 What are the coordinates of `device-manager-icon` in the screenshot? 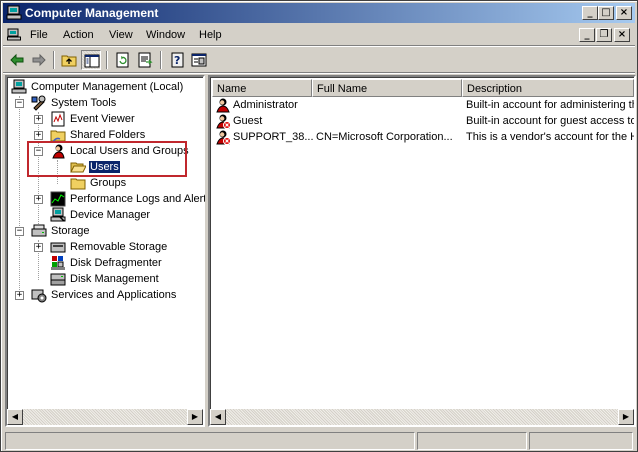 It's located at (58, 214).